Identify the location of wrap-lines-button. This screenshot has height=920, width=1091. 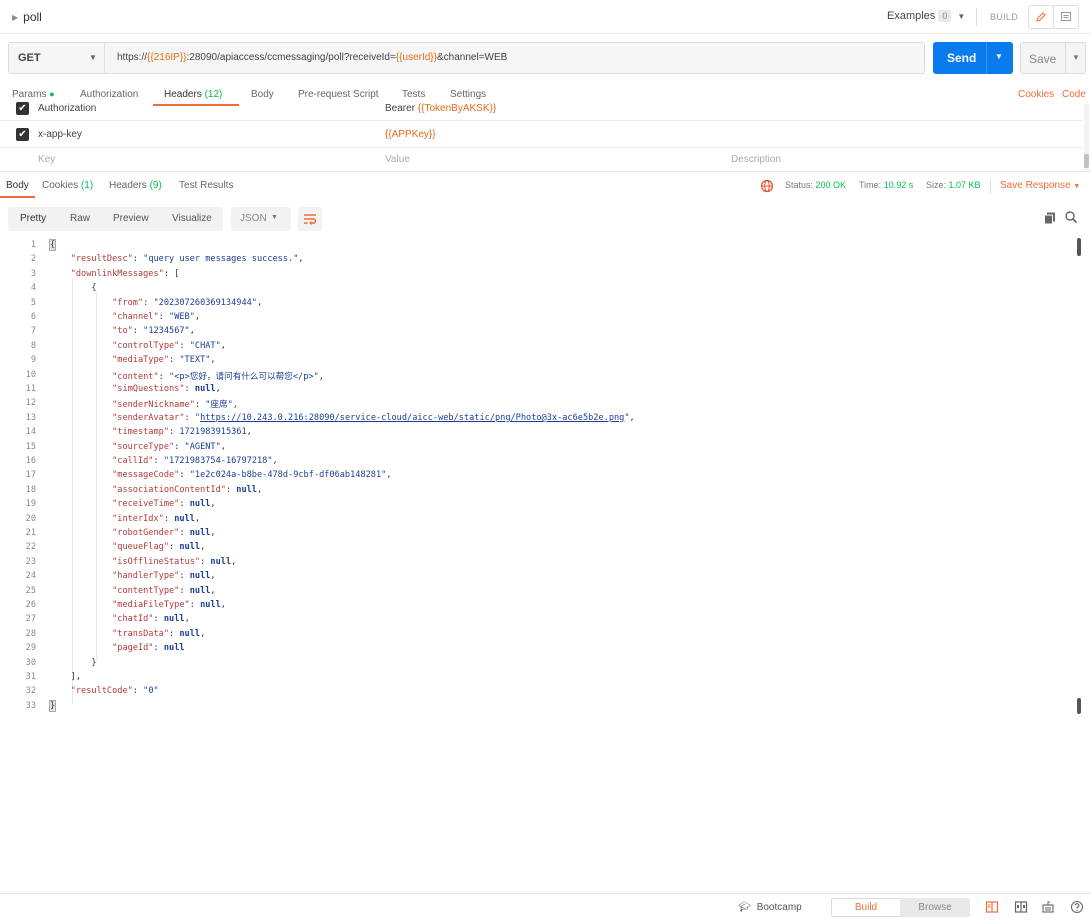
(310, 219).